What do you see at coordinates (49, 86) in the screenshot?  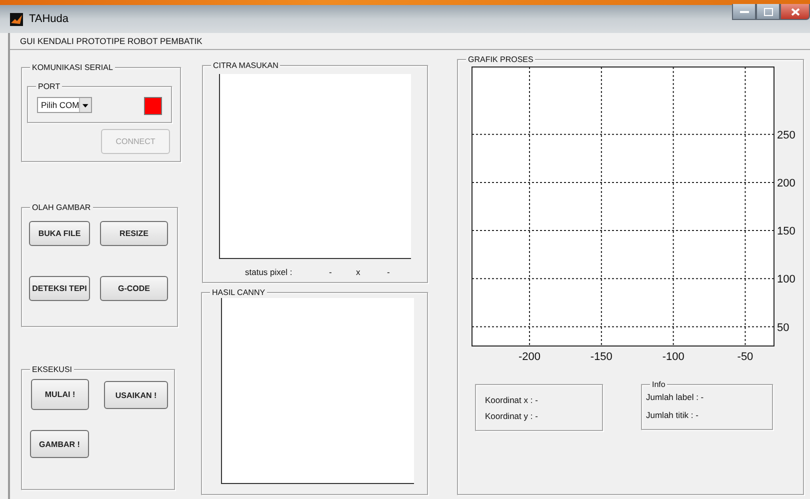 I see `panel-title: PORT` at bounding box center [49, 86].